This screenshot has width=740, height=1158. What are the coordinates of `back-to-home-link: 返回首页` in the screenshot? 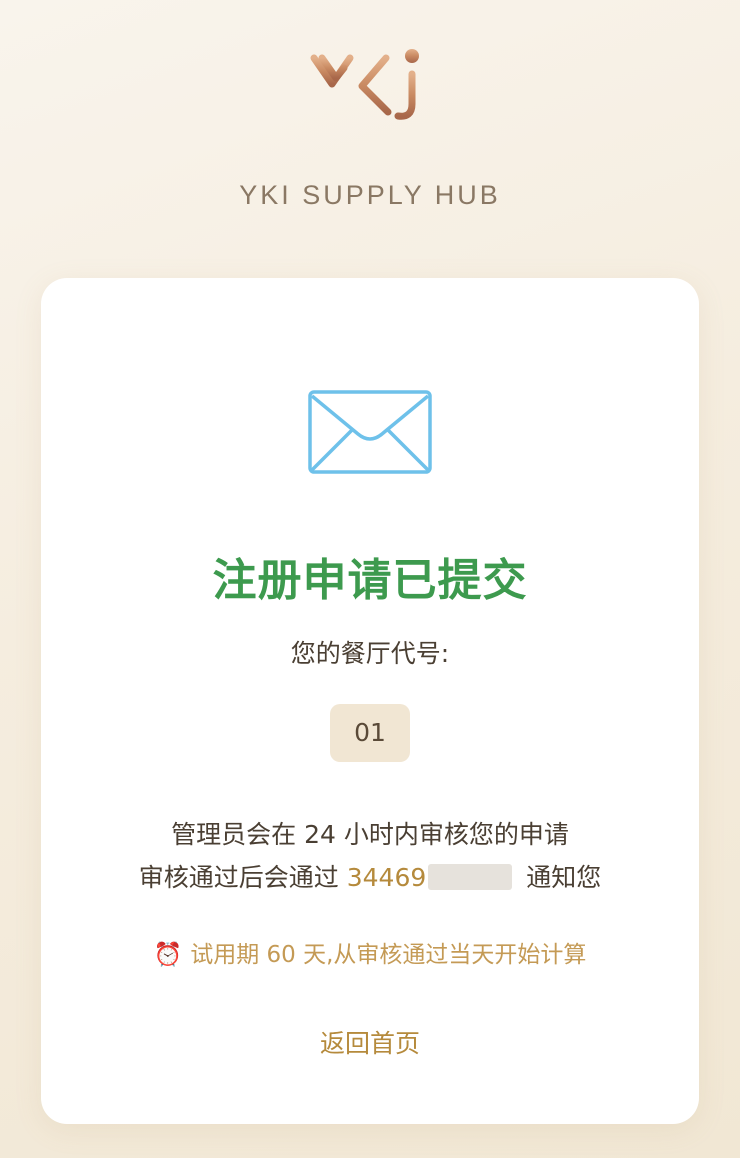 It's located at (370, 1042).